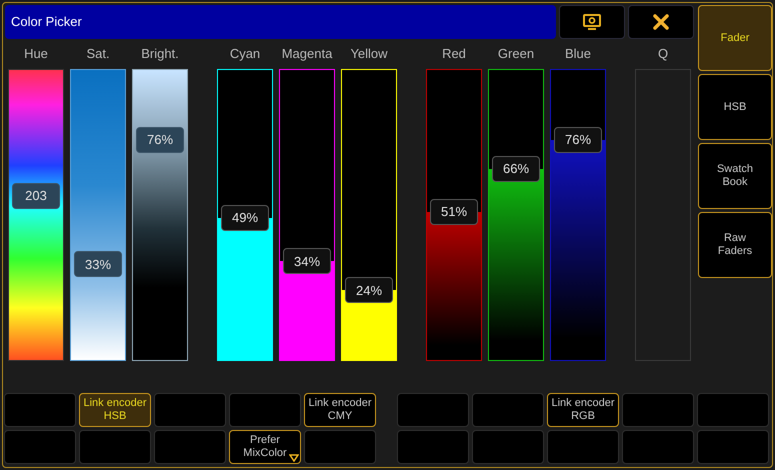 The width and height of the screenshot is (775, 470). What do you see at coordinates (454, 54) in the screenshot?
I see `fader-label: Red` at bounding box center [454, 54].